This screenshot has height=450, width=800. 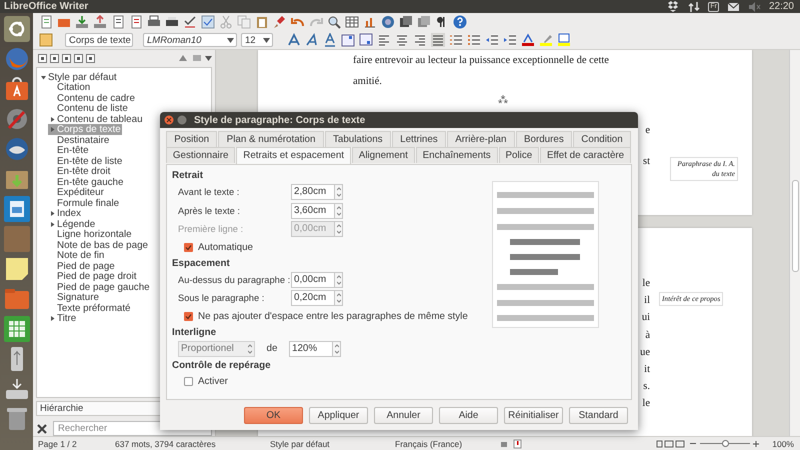 What do you see at coordinates (190, 40) in the screenshot?
I see `font-name-combo: LMRoman10` at bounding box center [190, 40].